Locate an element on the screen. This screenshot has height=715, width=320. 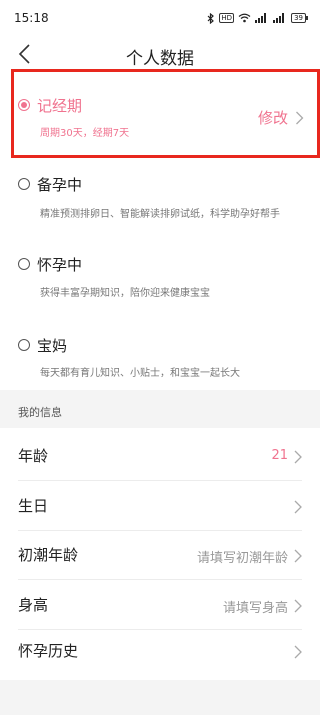
battery-icon: 39 is located at coordinates (299, 18).